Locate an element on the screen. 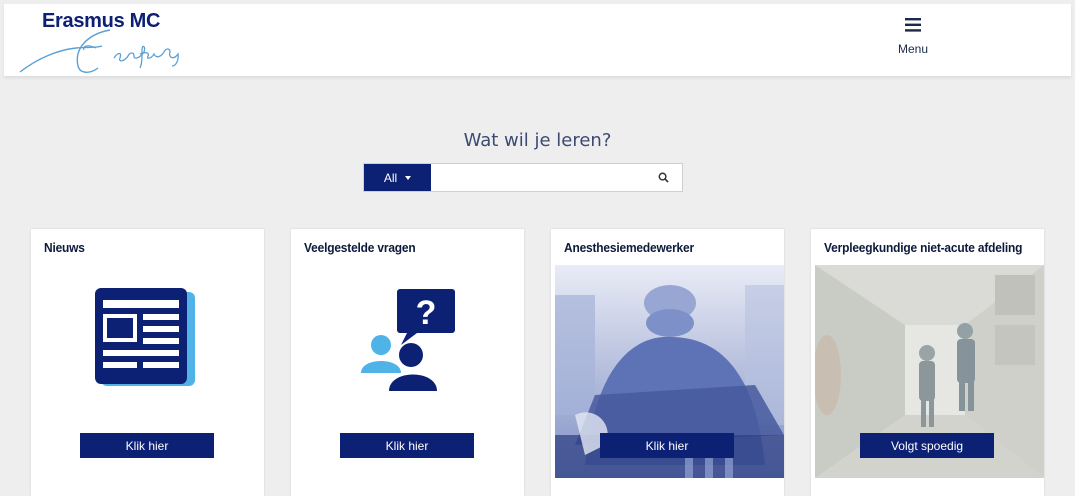 The height and width of the screenshot is (496, 1075). erasmus-mc-logo: Erasmus MC is located at coordinates (113, 42).